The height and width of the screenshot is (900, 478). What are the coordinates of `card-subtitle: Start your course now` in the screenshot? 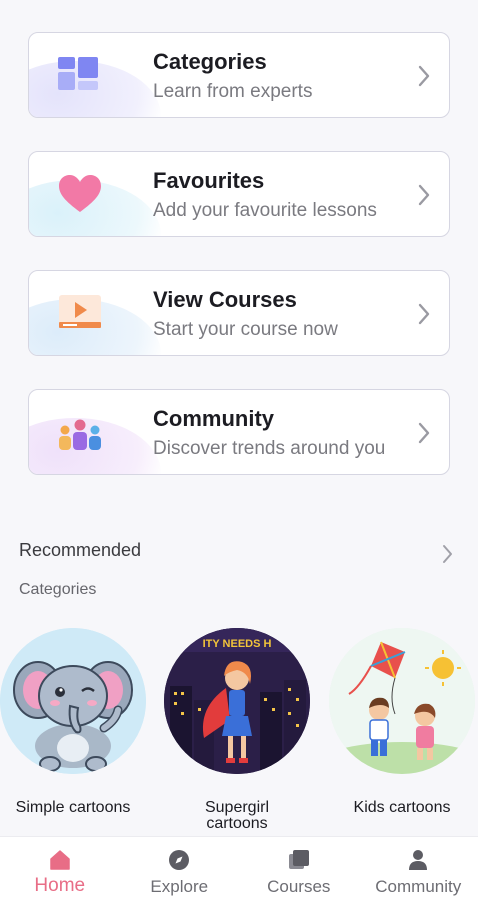 It's located at (245, 329).